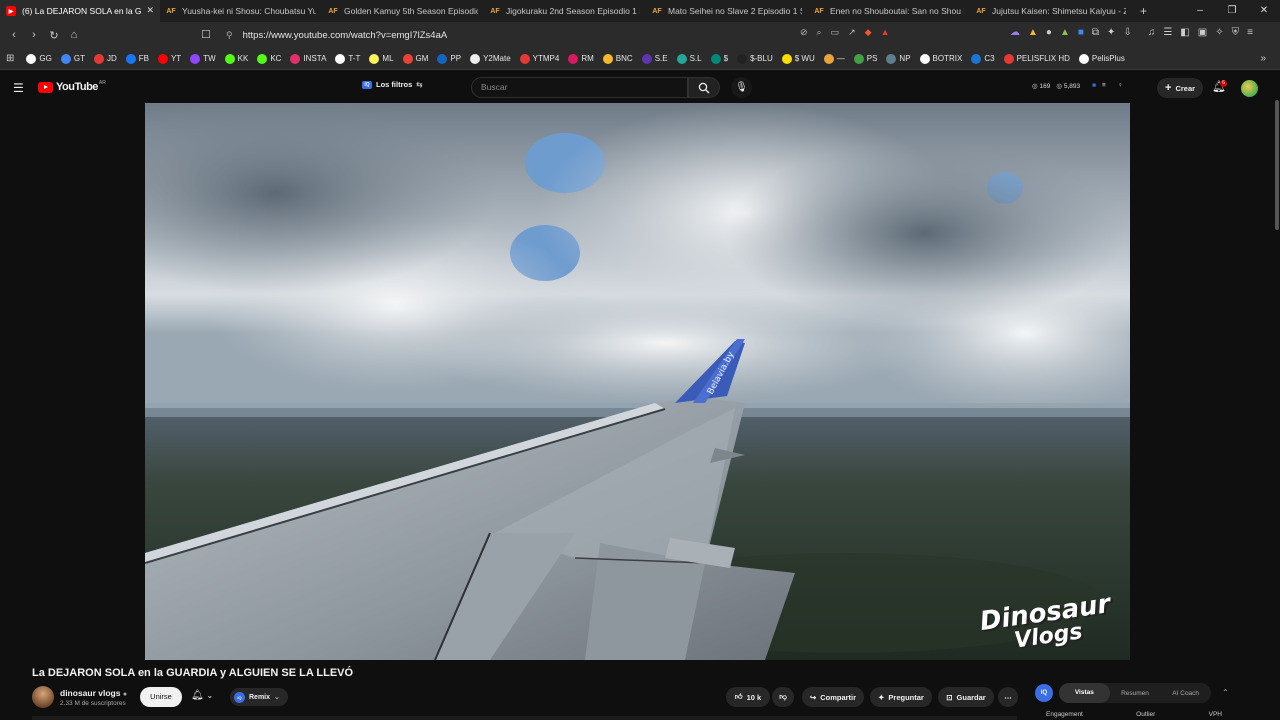 The image size is (1280, 720). I want to click on reload-icon: ↻, so click(54, 35).